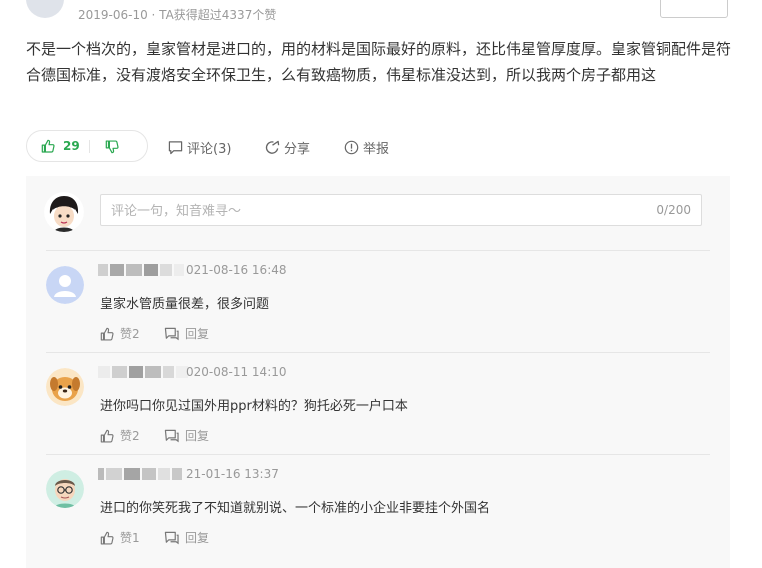  Describe the element at coordinates (295, 508) in the screenshot. I see `comment-text: 进口的你笑死我了不知道就别说、一个标准的小企业非要挂个外国名` at that location.